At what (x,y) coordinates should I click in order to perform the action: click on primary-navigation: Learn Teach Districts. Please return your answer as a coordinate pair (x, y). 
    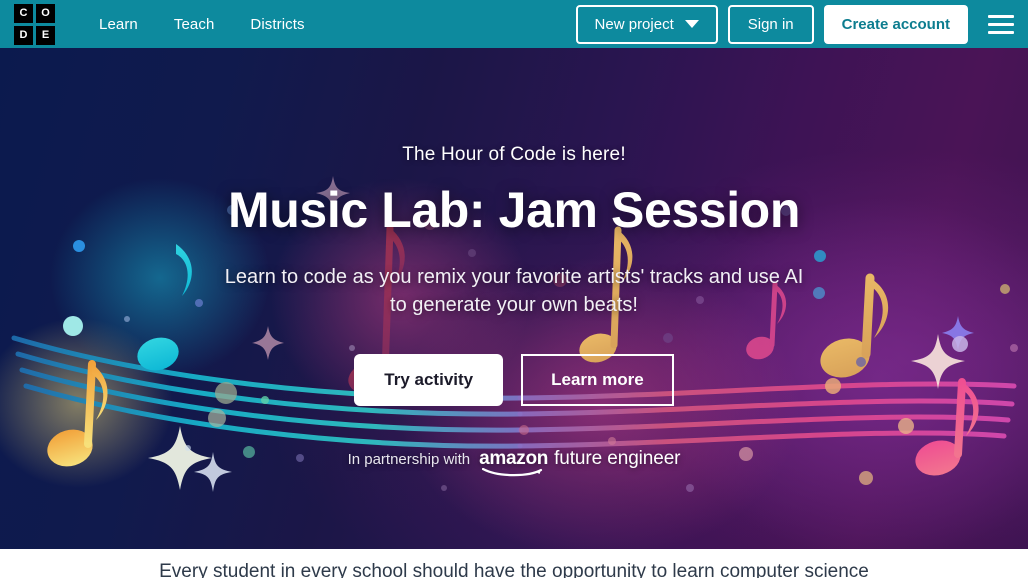
    Looking at the image, I should click on (202, 24).